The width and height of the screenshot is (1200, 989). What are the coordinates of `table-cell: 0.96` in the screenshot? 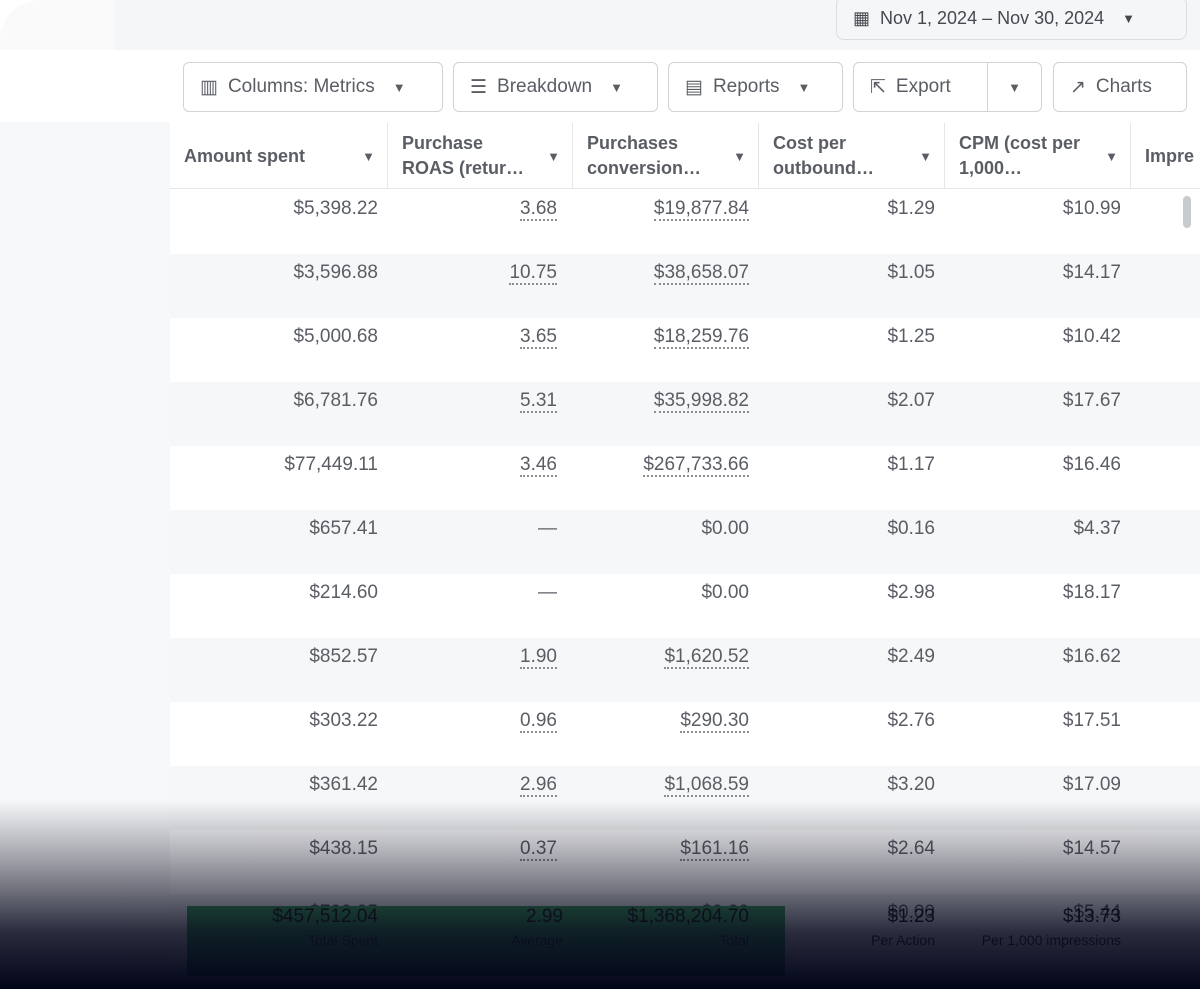 It's located at (480, 734).